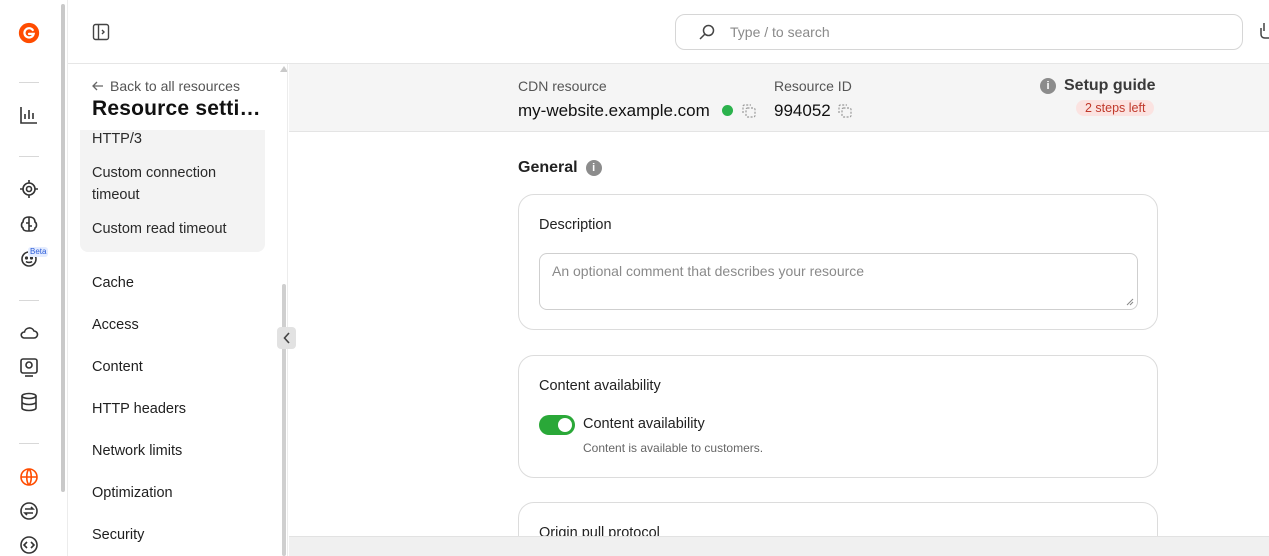 Image resolution: width=1269 pixels, height=556 pixels. I want to click on back-link-label: Back to all resources, so click(175, 86).